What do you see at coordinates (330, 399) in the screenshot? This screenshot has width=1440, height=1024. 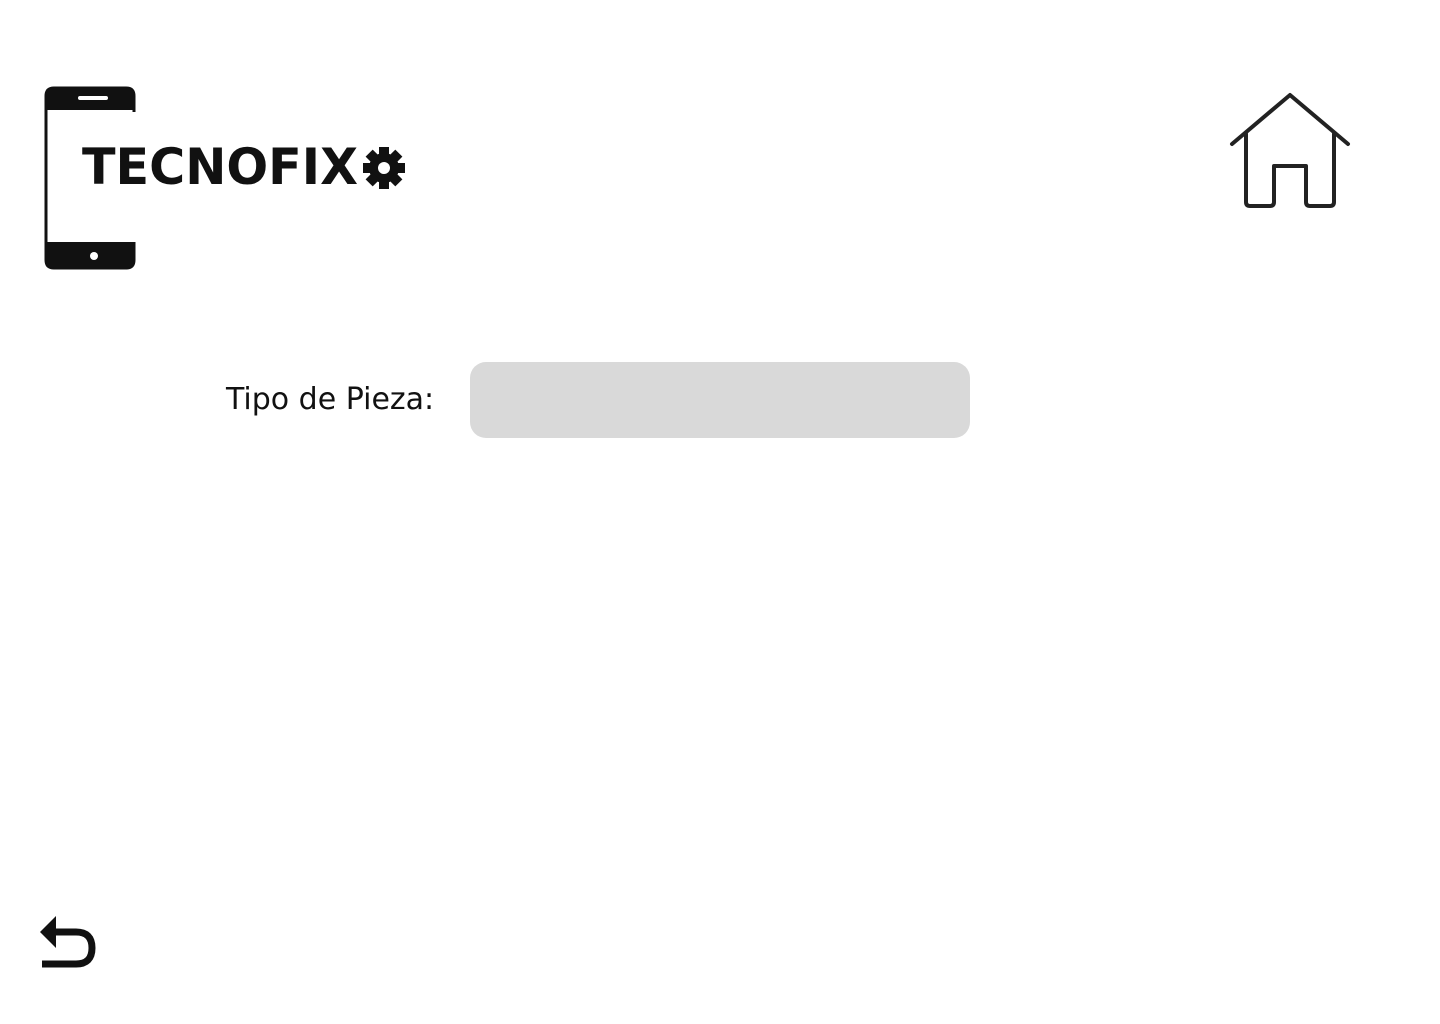 I see `piece-type-label: Tipo de Pieza:` at bounding box center [330, 399].